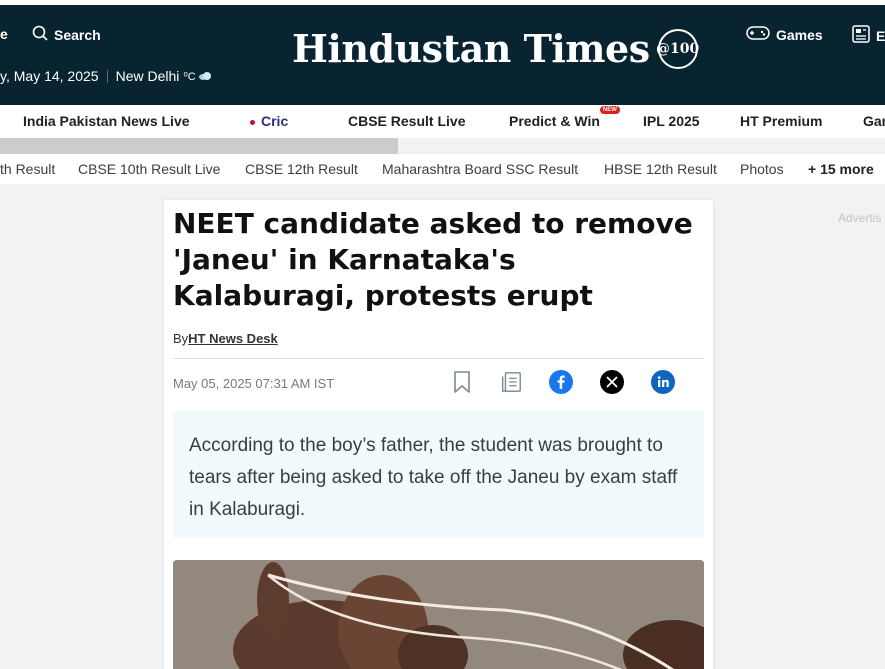 This screenshot has width=885, height=669. I want to click on nav-item-cbse-result-live: CBSE Result Live, so click(406, 121).